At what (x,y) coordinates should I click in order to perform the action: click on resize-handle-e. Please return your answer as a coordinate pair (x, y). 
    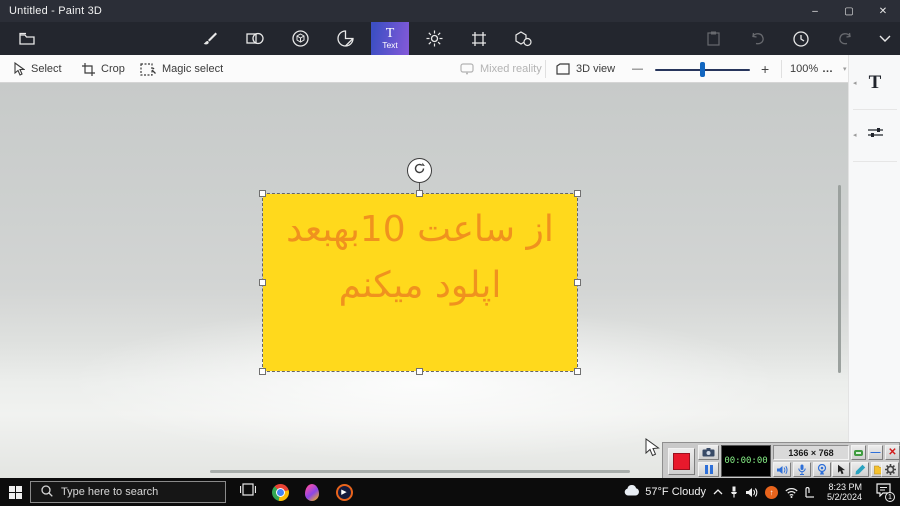
    Looking at the image, I should click on (577, 282).